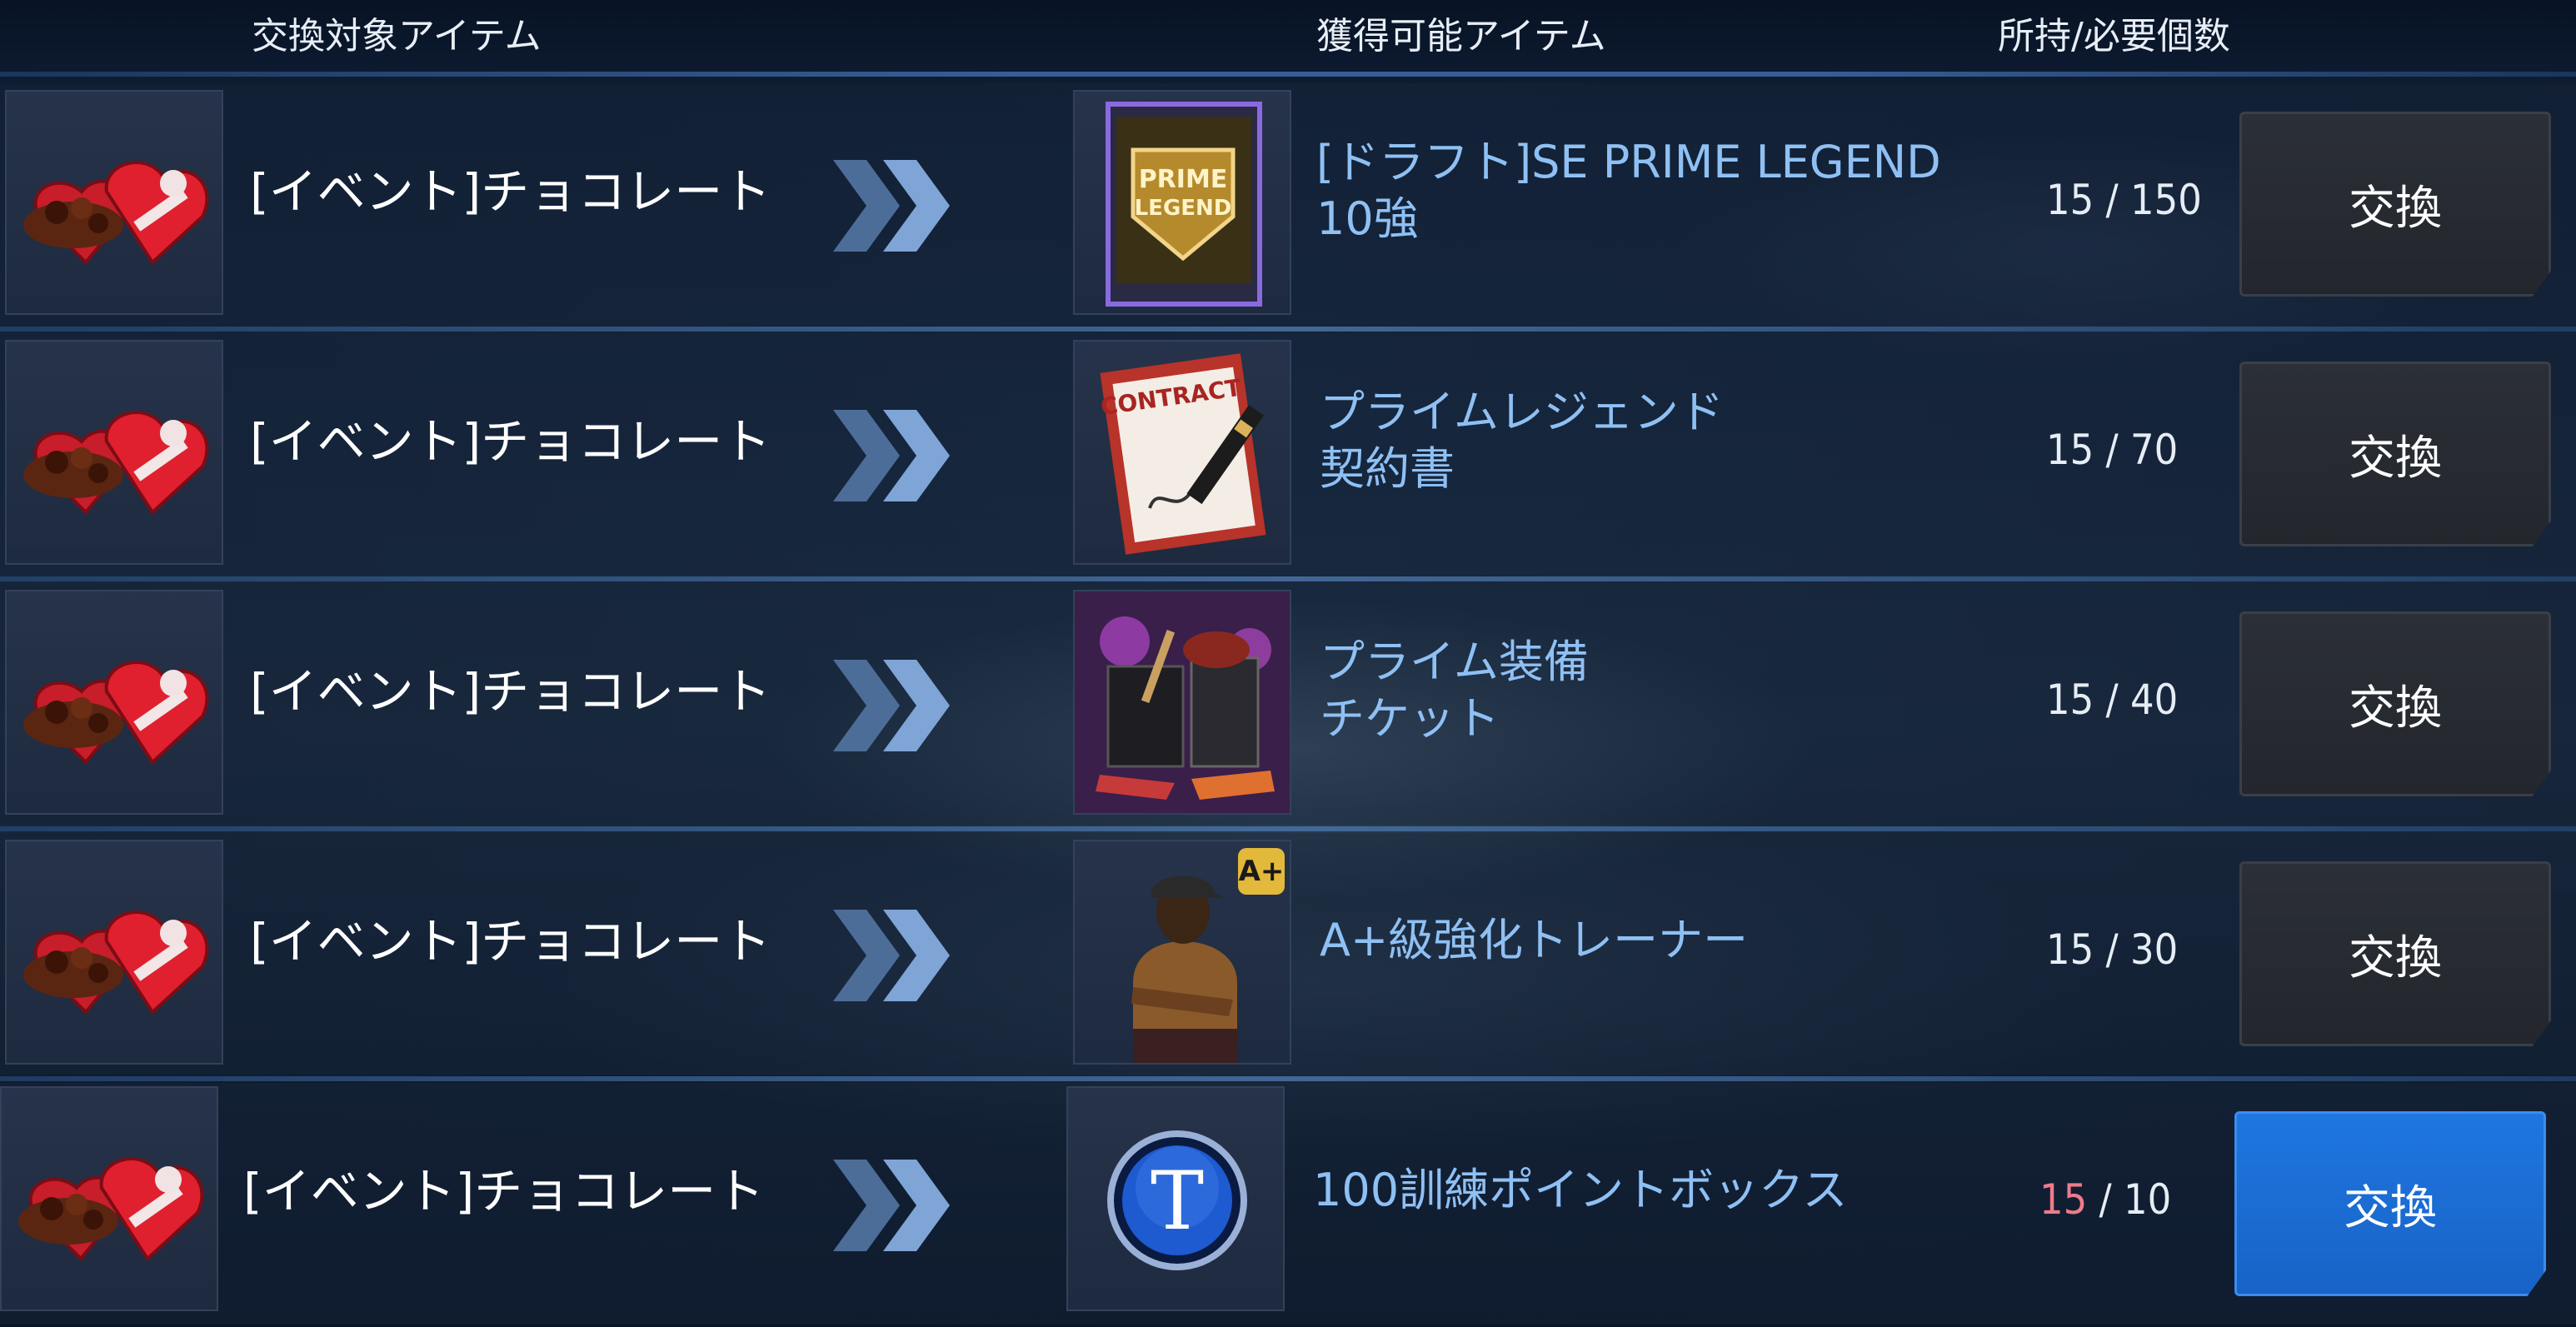 This screenshot has width=2576, height=1327. I want to click on equipment-ticket-icon, so click(1182, 703).